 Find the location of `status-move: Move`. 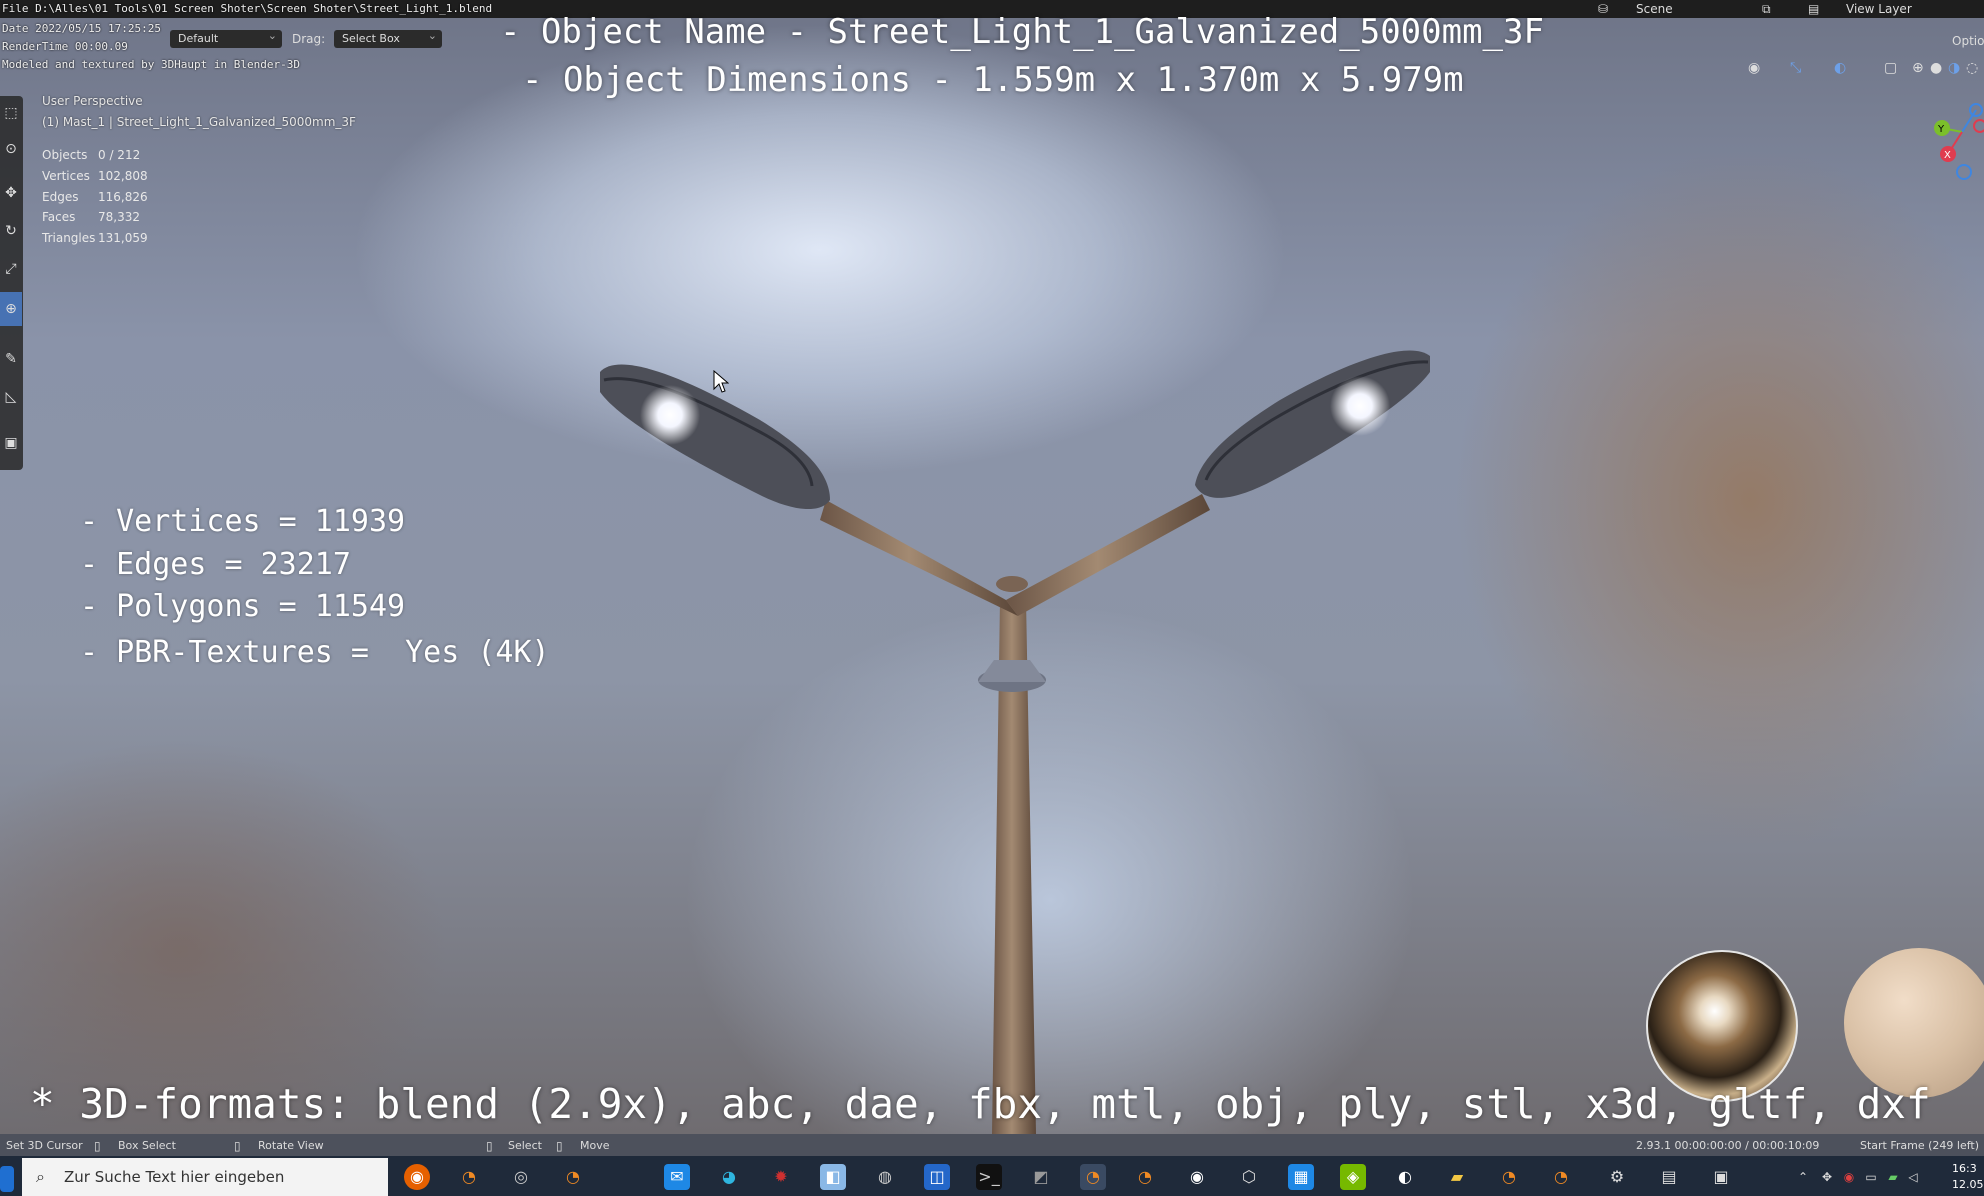

status-move: Move is located at coordinates (595, 1145).